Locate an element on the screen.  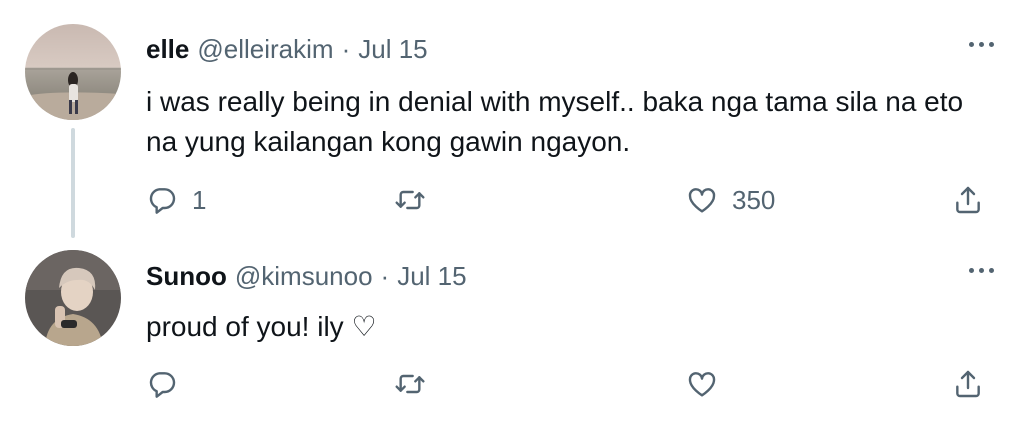
like-count: 350 is located at coordinates (754, 199).